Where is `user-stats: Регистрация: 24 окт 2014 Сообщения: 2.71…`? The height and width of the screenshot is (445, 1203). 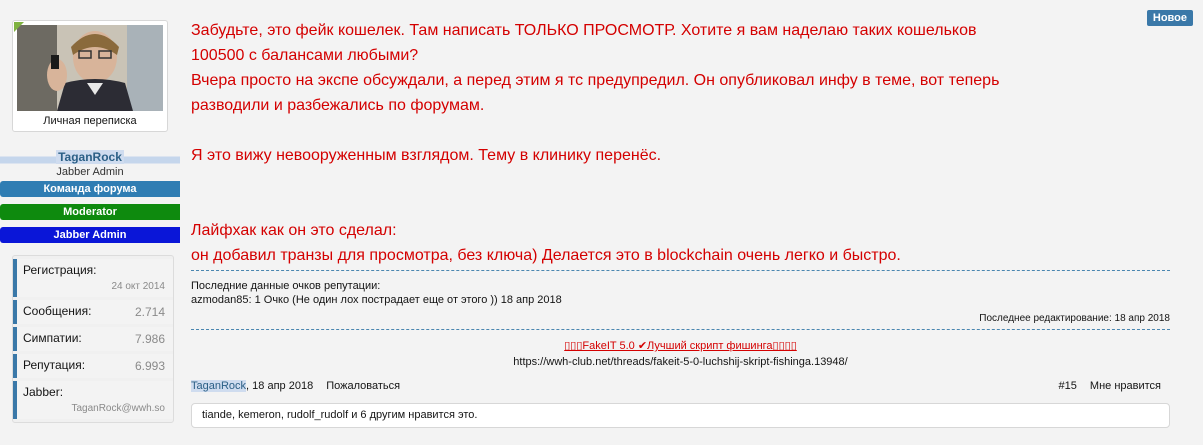
user-stats: Регистрация: 24 окт 2014 Сообщения: 2.71… is located at coordinates (93, 339).